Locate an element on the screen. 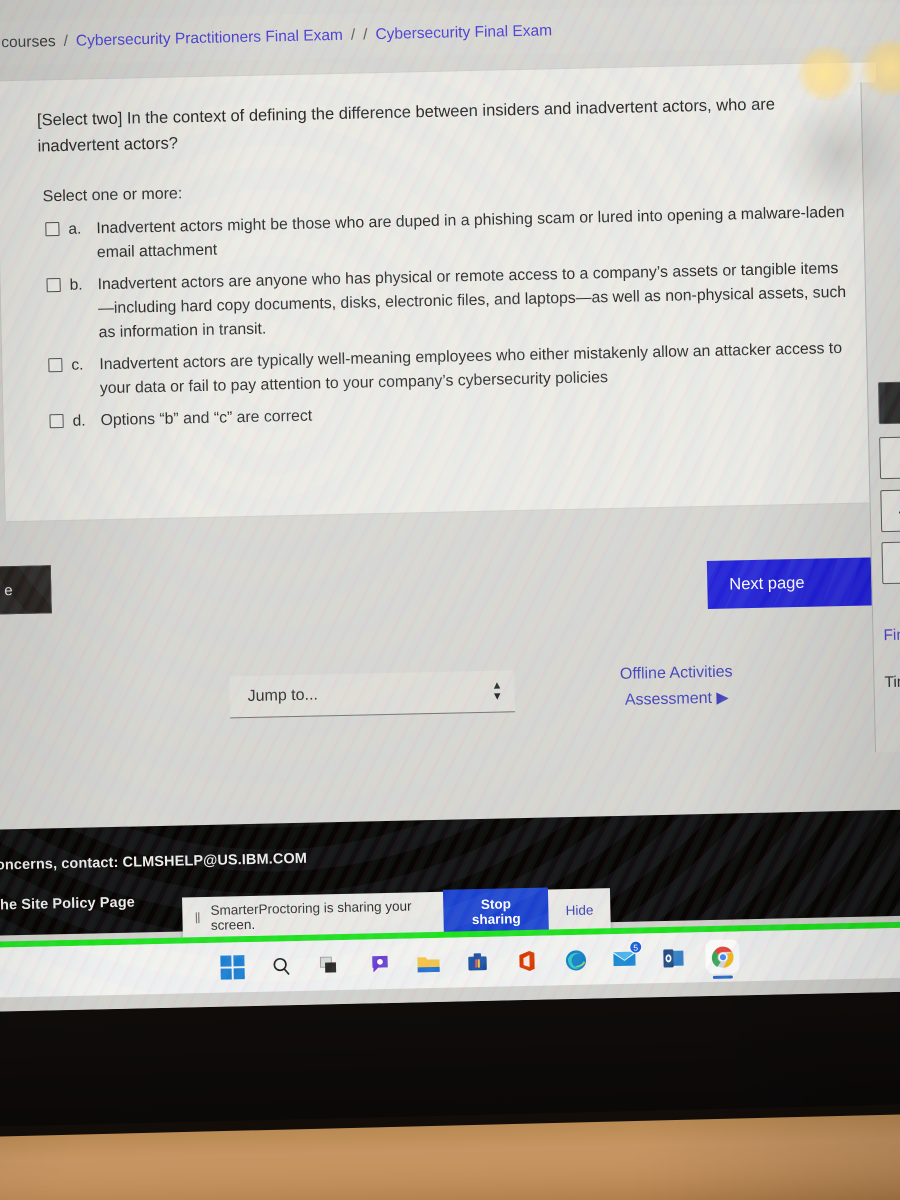 Image resolution: width=900 pixels, height=1200 pixels. file-explorer-icon is located at coordinates (428, 963).